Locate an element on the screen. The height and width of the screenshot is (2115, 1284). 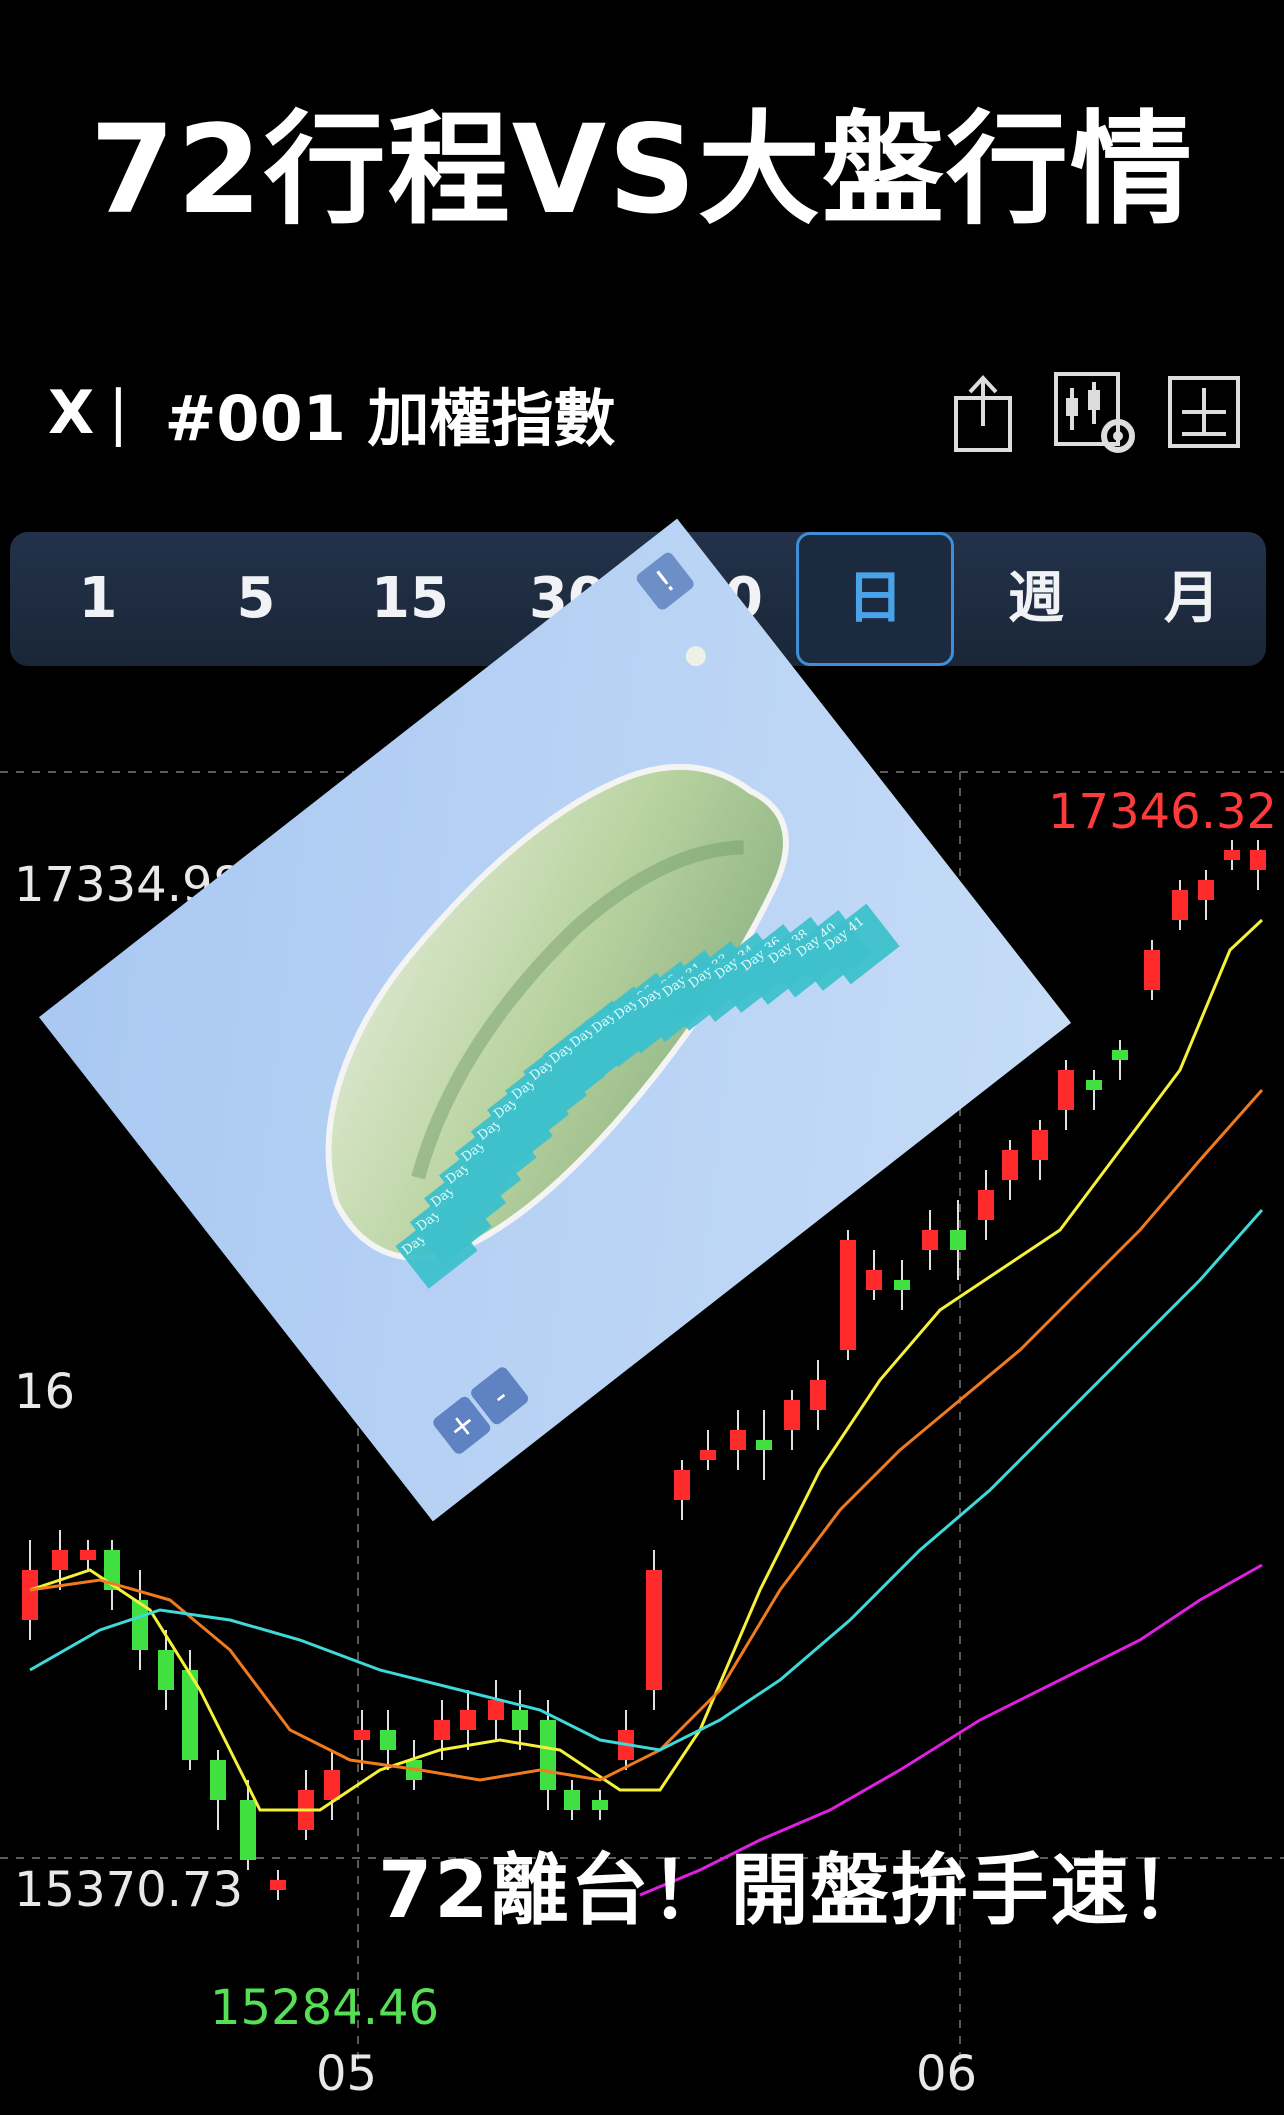
tab-week: 週 is located at coordinates (1036, 599).